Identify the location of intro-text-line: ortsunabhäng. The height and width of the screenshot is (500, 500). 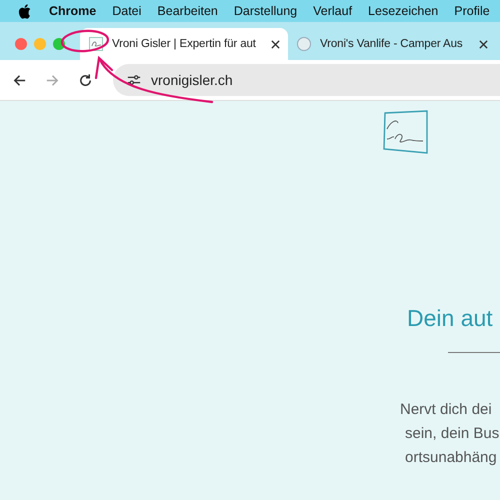
(451, 458).